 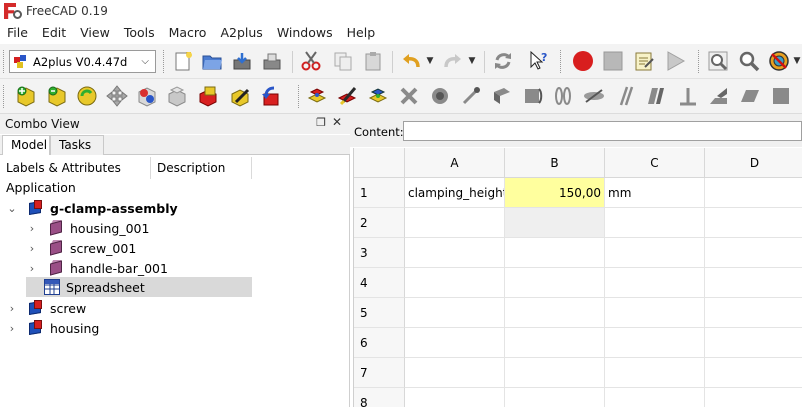 What do you see at coordinates (455, 313) in the screenshot?
I see `cell-a5` at bounding box center [455, 313].